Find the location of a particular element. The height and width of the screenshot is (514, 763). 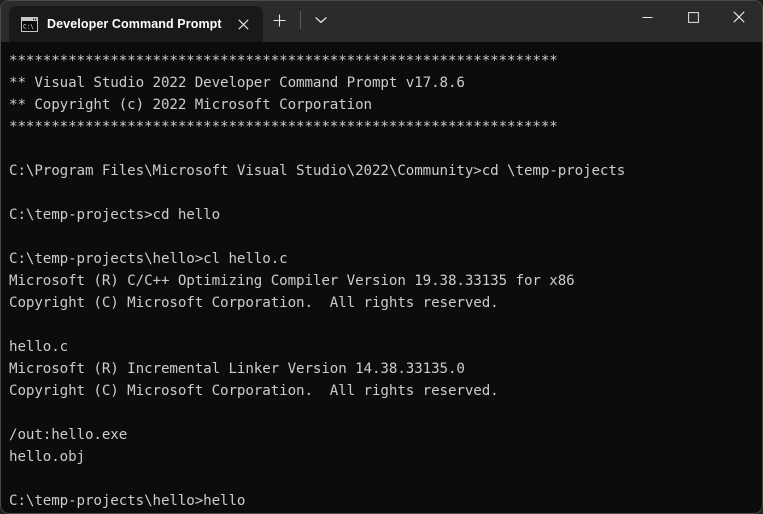

minimize-button is located at coordinates (647, 17).